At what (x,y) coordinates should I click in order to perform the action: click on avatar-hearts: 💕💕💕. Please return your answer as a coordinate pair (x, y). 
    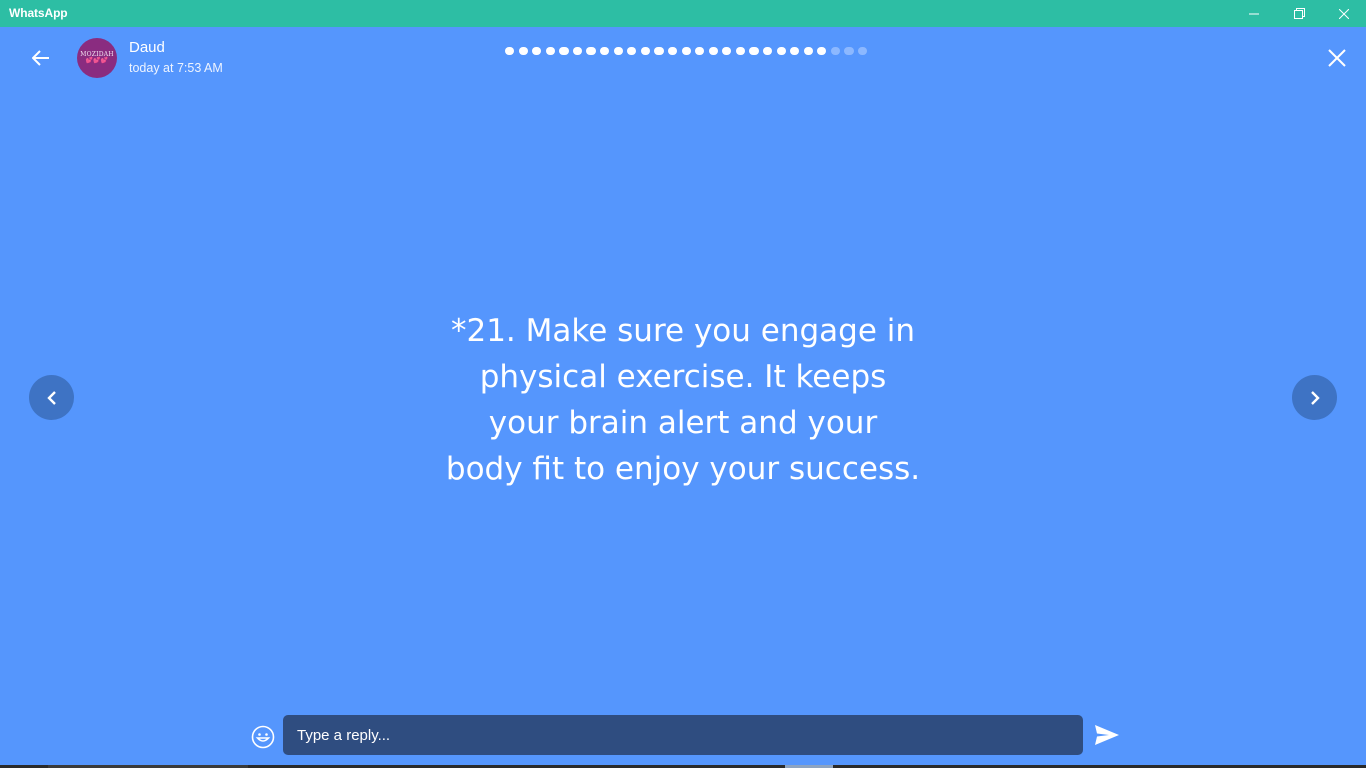
    Looking at the image, I should click on (97, 61).